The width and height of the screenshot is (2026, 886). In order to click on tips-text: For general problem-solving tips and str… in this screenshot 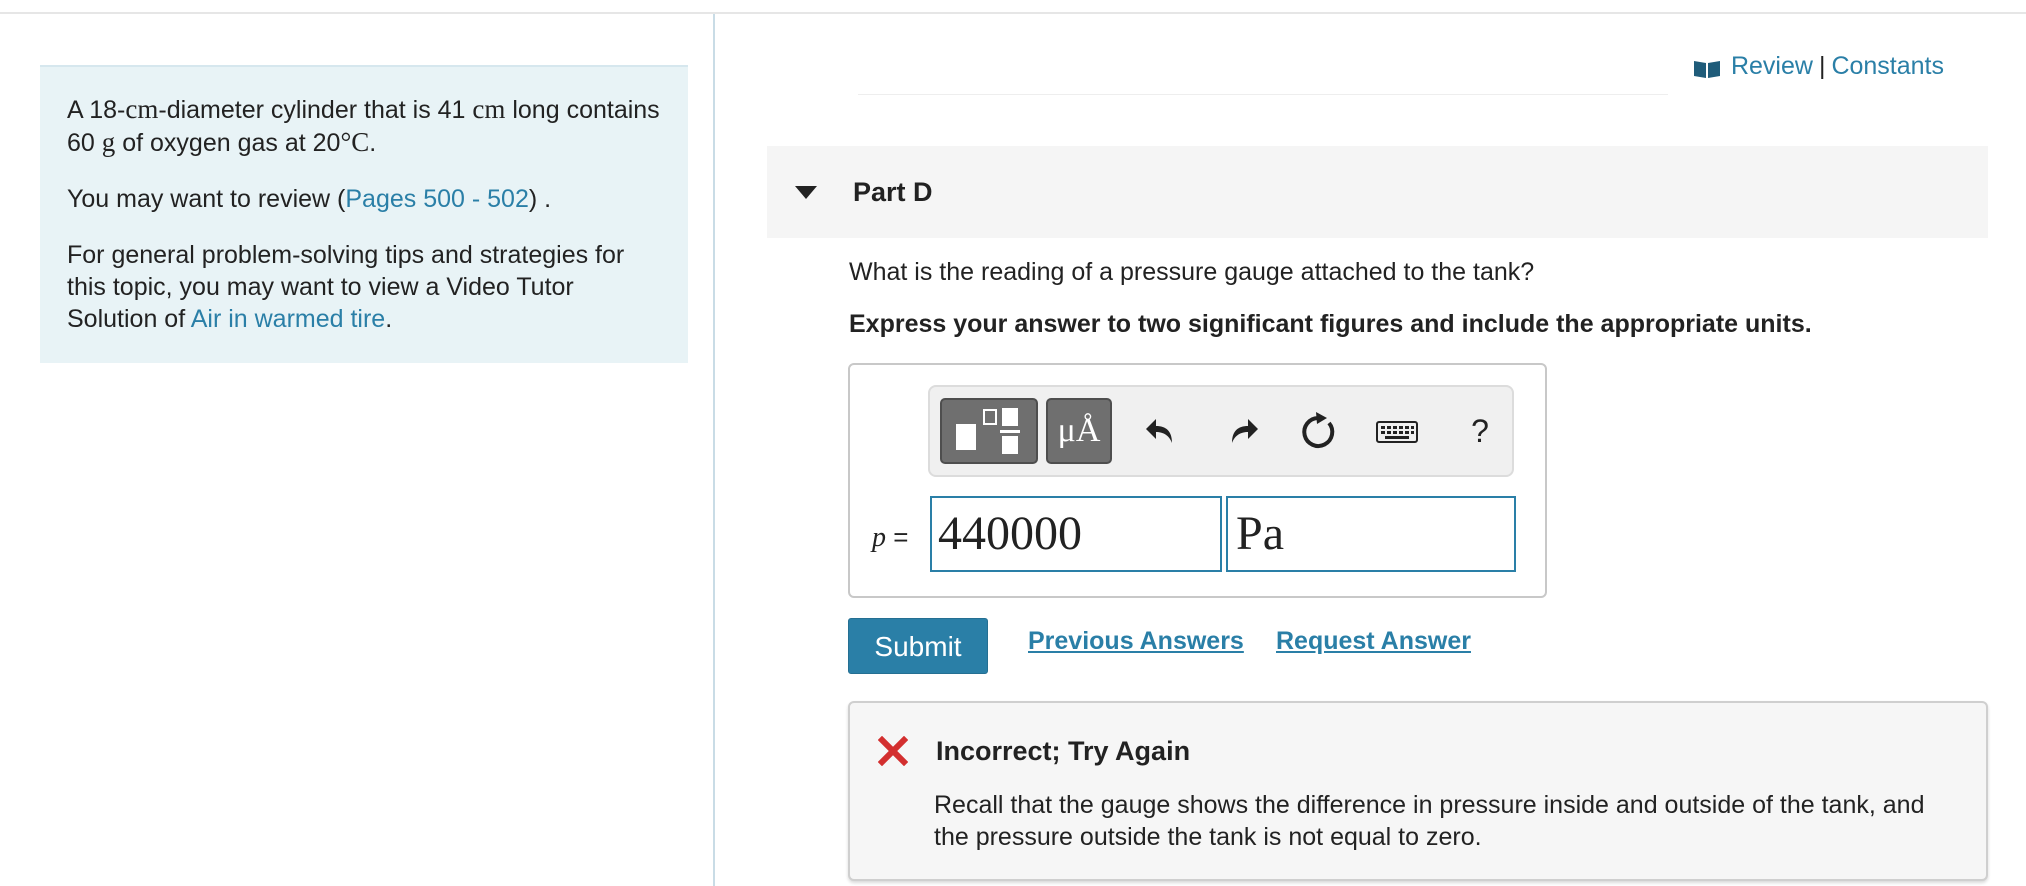, I will do `click(346, 287)`.